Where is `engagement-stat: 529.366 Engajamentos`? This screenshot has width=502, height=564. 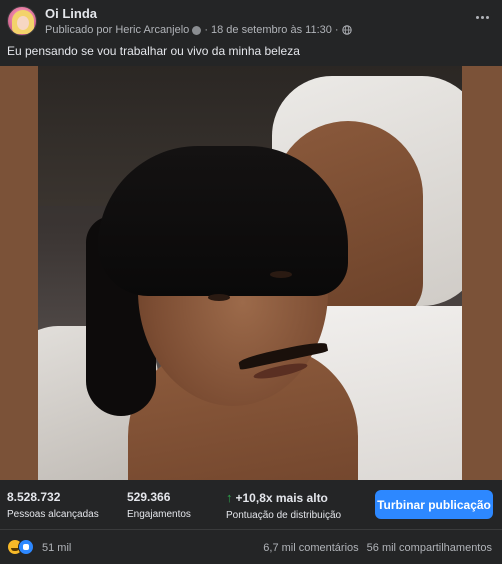
engagement-stat: 529.366 Engajamentos is located at coordinates (159, 505).